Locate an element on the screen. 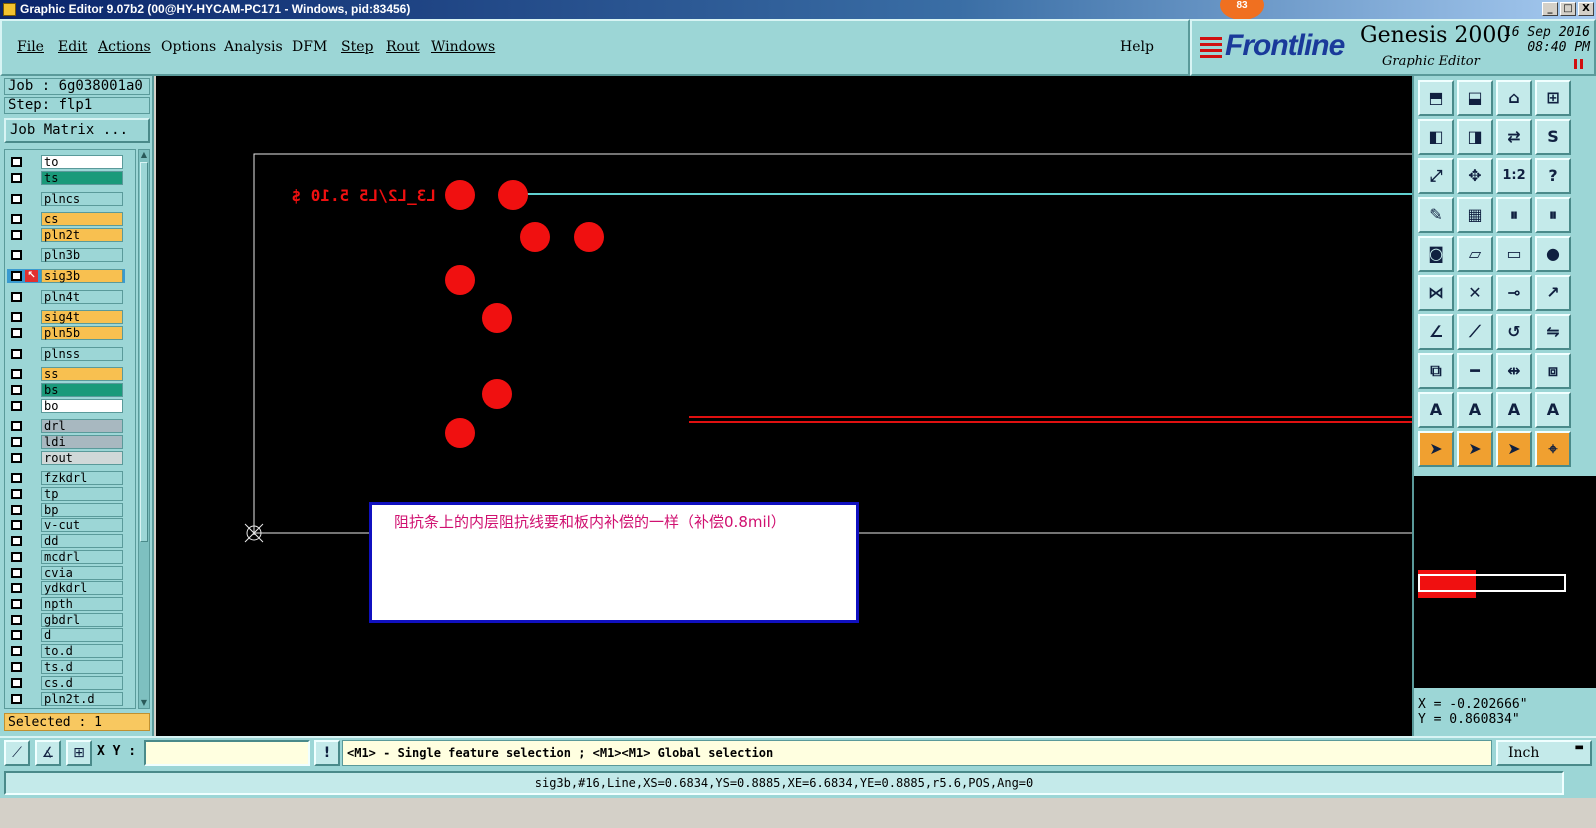 The height and width of the screenshot is (828, 1596). layer-name: ts.d is located at coordinates (82, 667).